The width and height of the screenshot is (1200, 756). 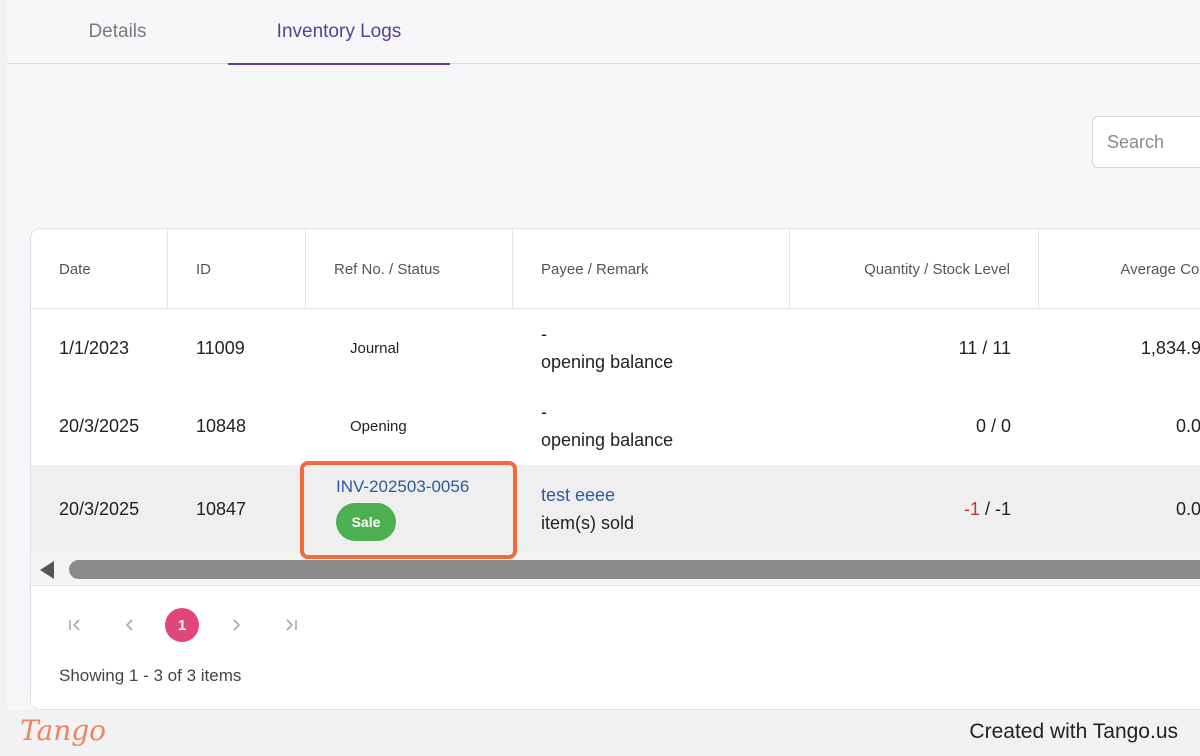 What do you see at coordinates (987, 508) in the screenshot?
I see `quantity-stock-cell: -1 / -1` at bounding box center [987, 508].